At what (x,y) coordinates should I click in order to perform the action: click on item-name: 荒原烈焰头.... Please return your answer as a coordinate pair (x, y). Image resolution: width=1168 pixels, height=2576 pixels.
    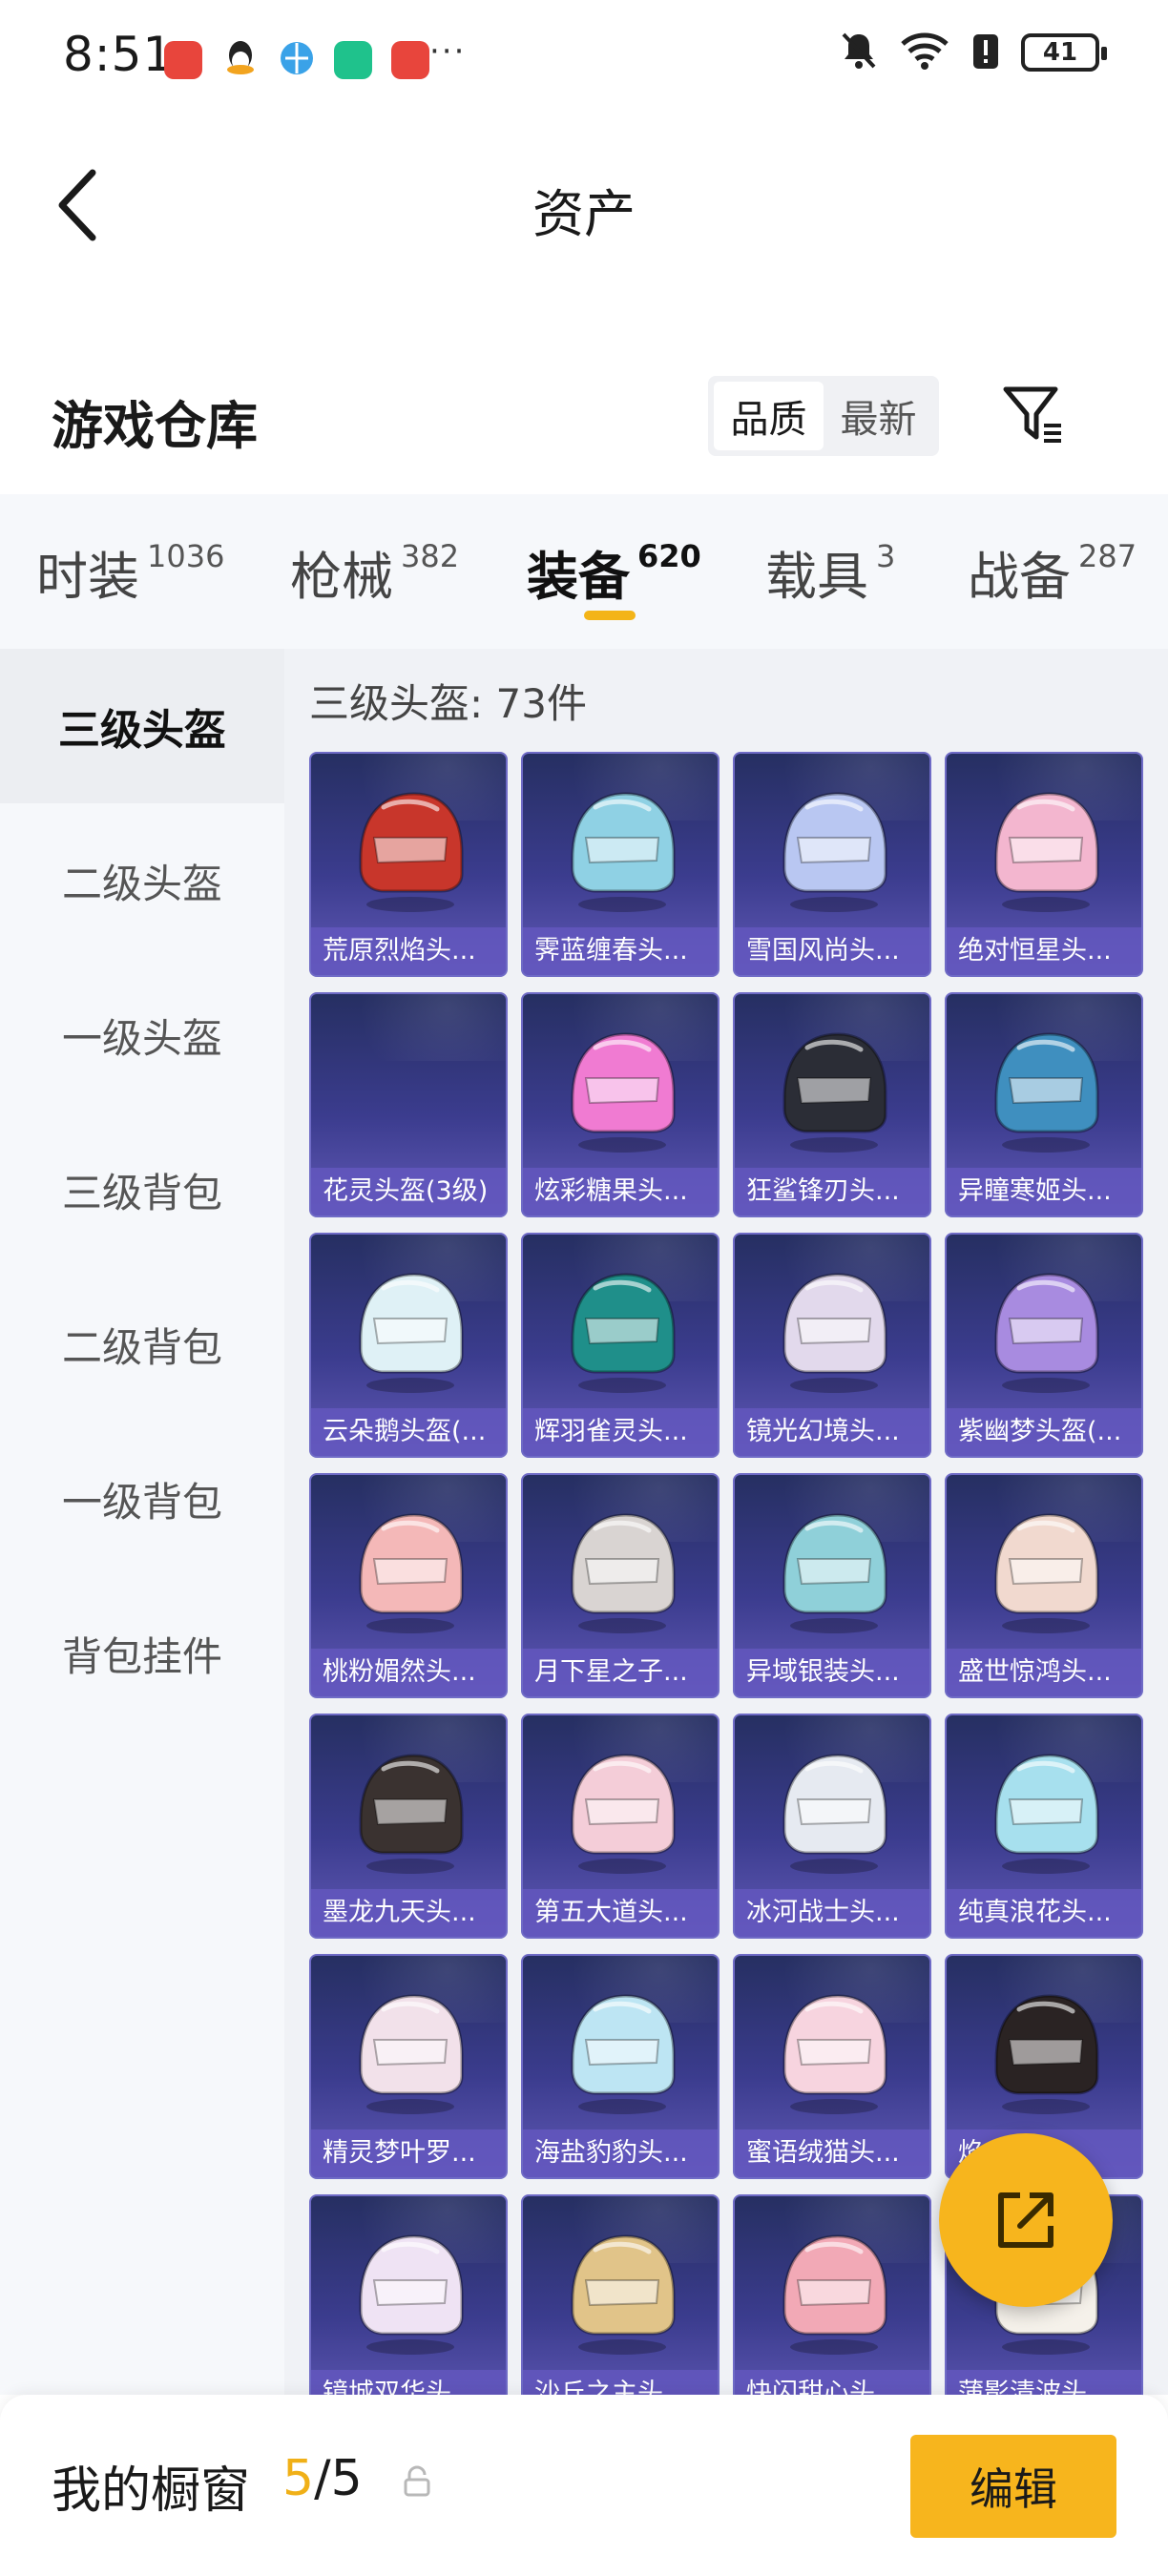
    Looking at the image, I should click on (408, 951).